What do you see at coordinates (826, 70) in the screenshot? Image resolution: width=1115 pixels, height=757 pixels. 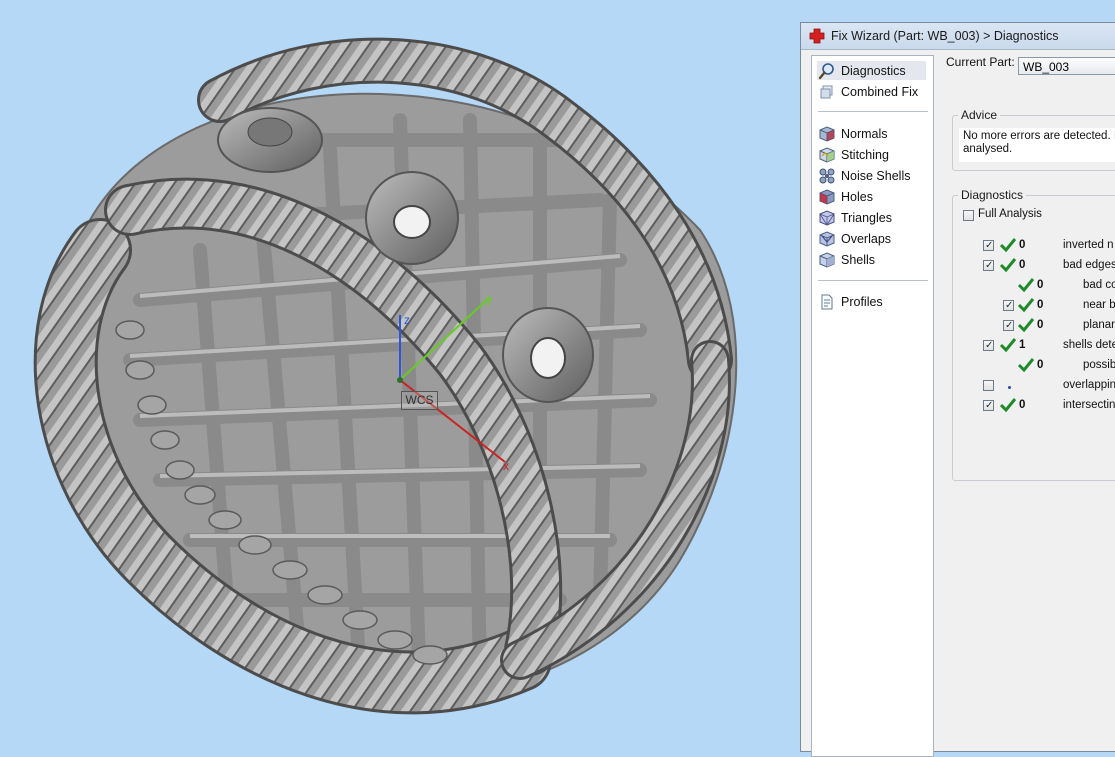 I see `magnifier-icon` at bounding box center [826, 70].